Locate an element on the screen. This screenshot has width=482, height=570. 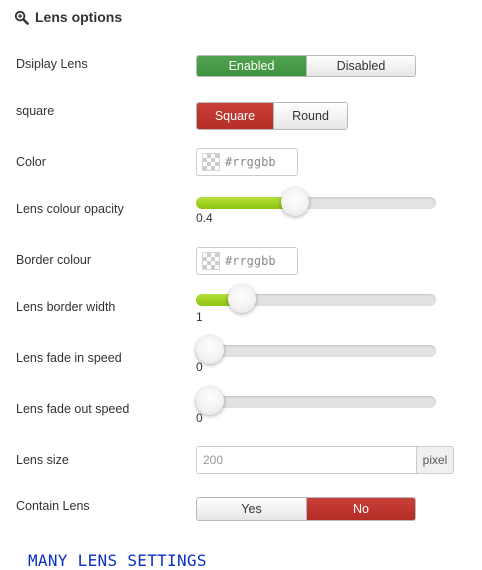
opacity-slider is located at coordinates (316, 202).